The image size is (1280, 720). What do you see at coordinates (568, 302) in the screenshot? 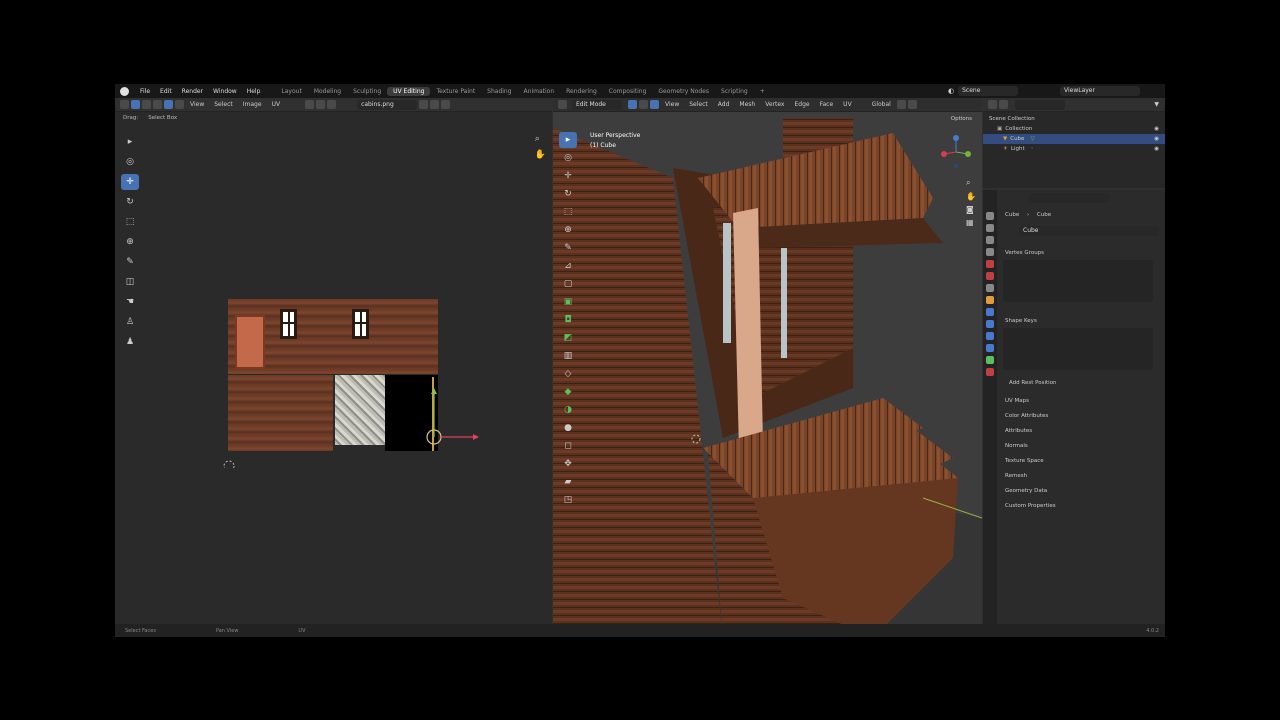
I see `vp-extrude-tool-icon: ▣` at bounding box center [568, 302].